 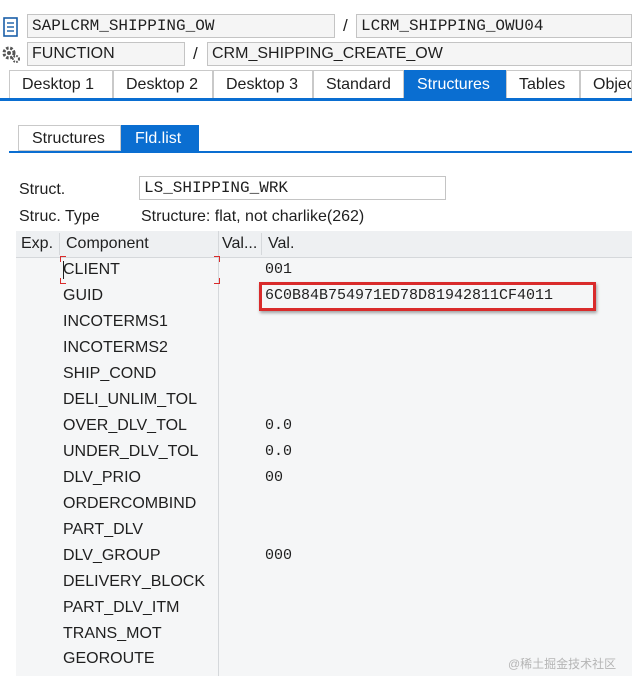 I want to click on tab-tables: Tables, so click(x=543, y=84).